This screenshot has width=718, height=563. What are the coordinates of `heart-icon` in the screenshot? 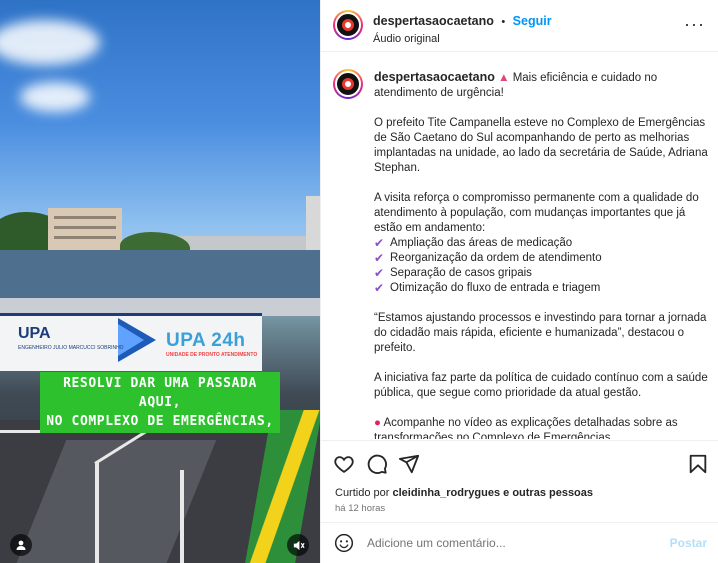 It's located at (344, 464).